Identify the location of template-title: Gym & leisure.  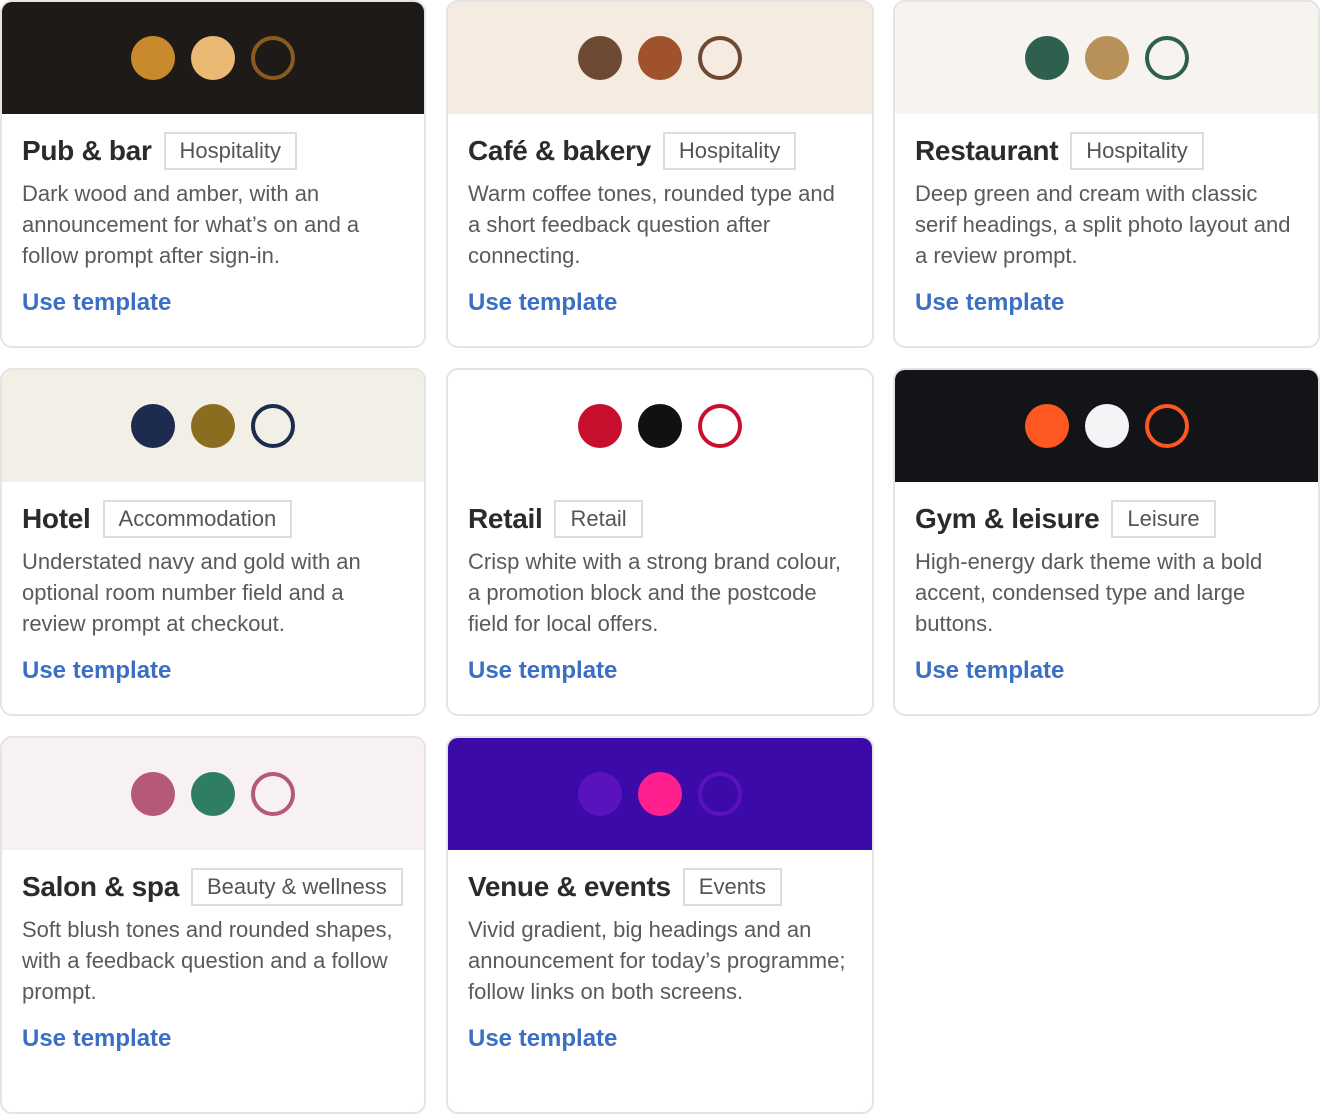
(1007, 518).